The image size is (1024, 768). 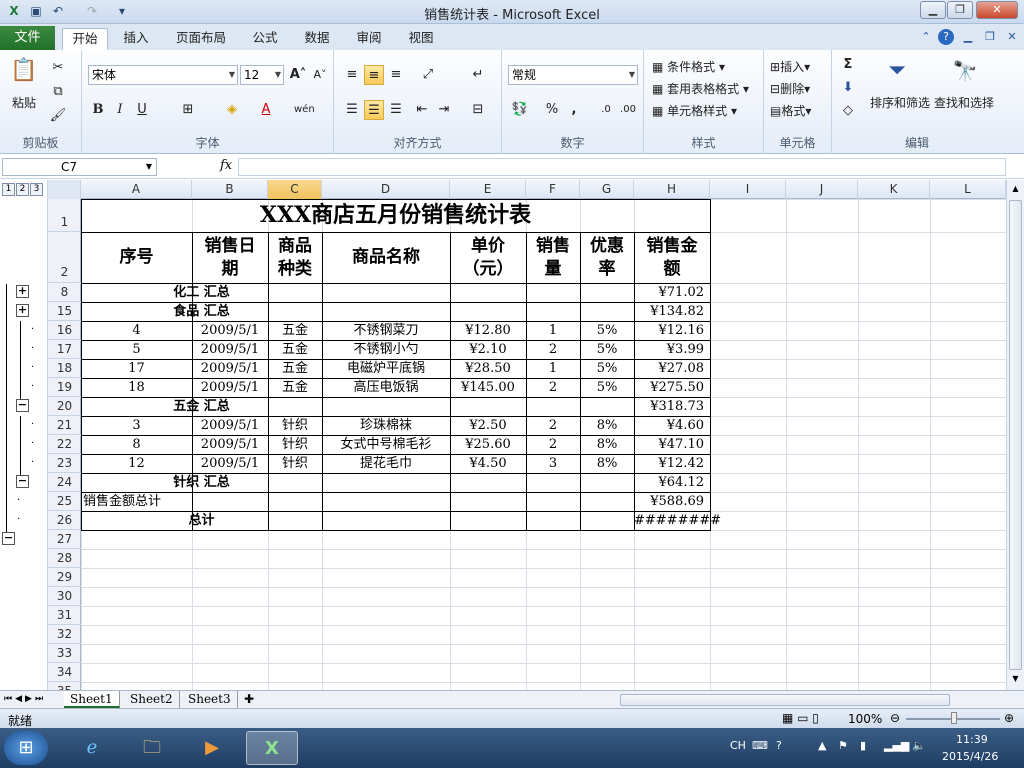 What do you see at coordinates (1015, 190) in the screenshot?
I see `scroll-up-icon: ▲` at bounding box center [1015, 190].